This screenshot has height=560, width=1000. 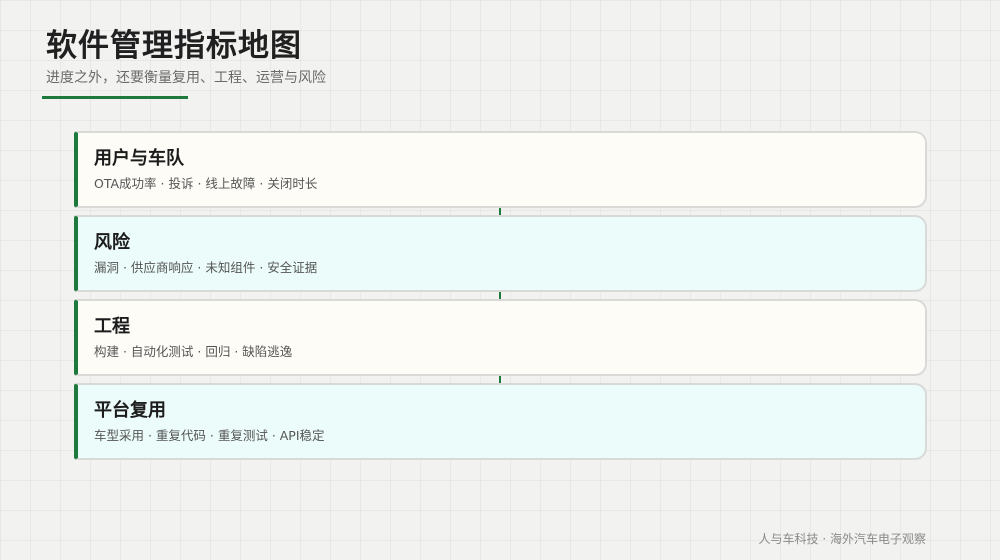 I want to click on layer-metrics: 车型采用 · 重复代码 · 重复测试 · API稳定, so click(x=209, y=435).